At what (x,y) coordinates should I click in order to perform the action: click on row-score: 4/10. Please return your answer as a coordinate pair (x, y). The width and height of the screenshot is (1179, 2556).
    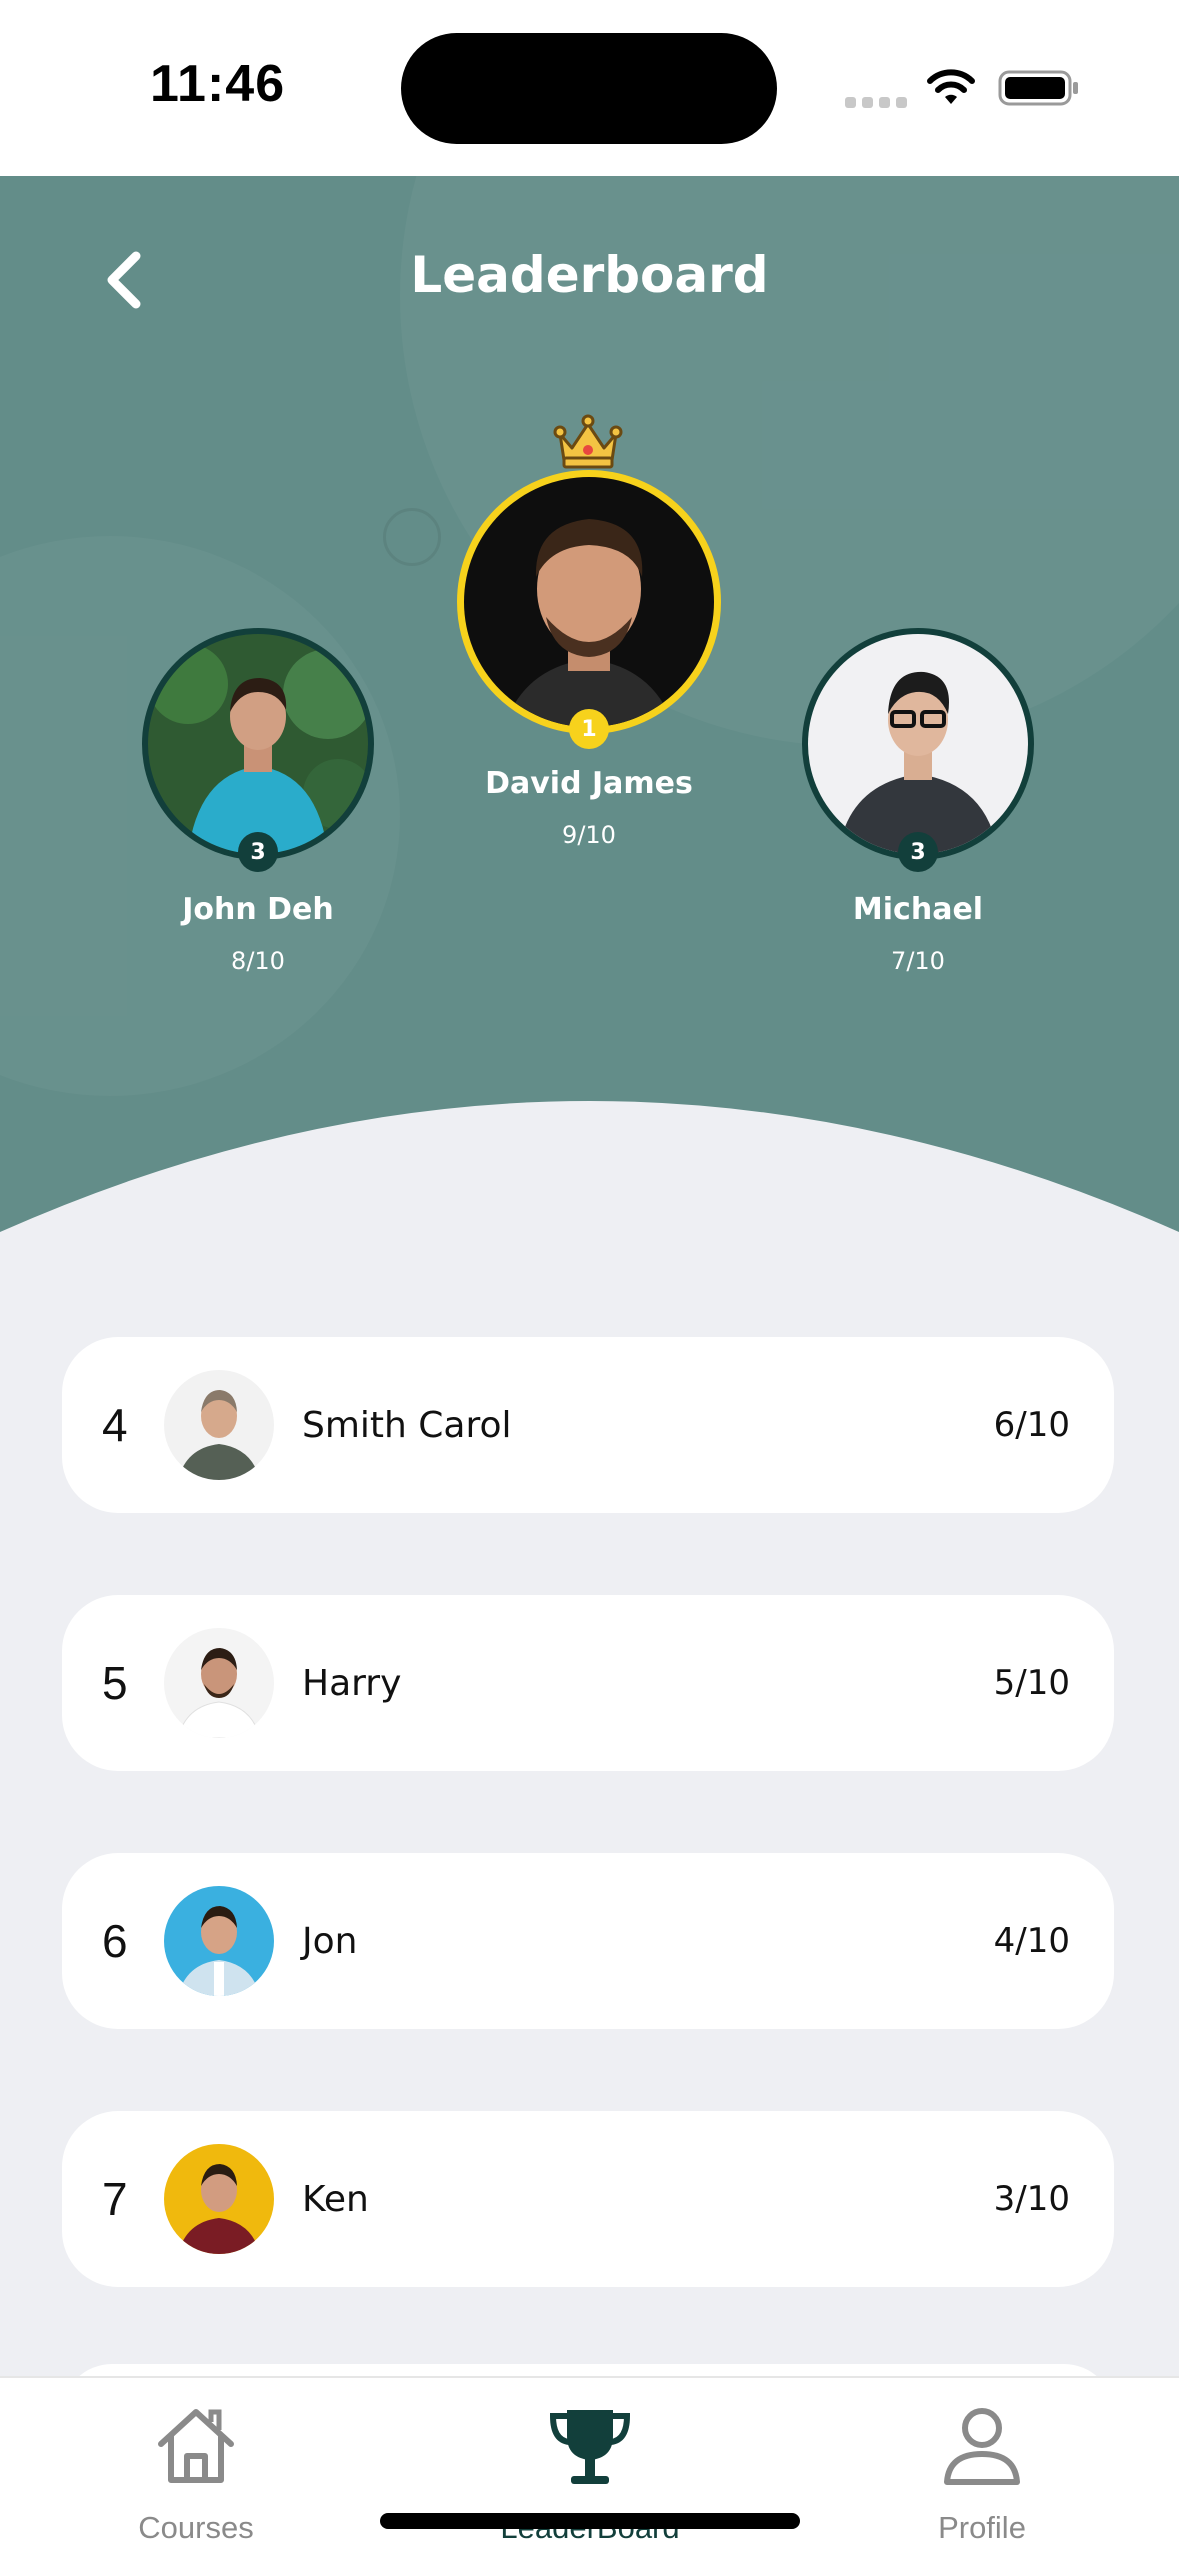
    Looking at the image, I should click on (1031, 1941).